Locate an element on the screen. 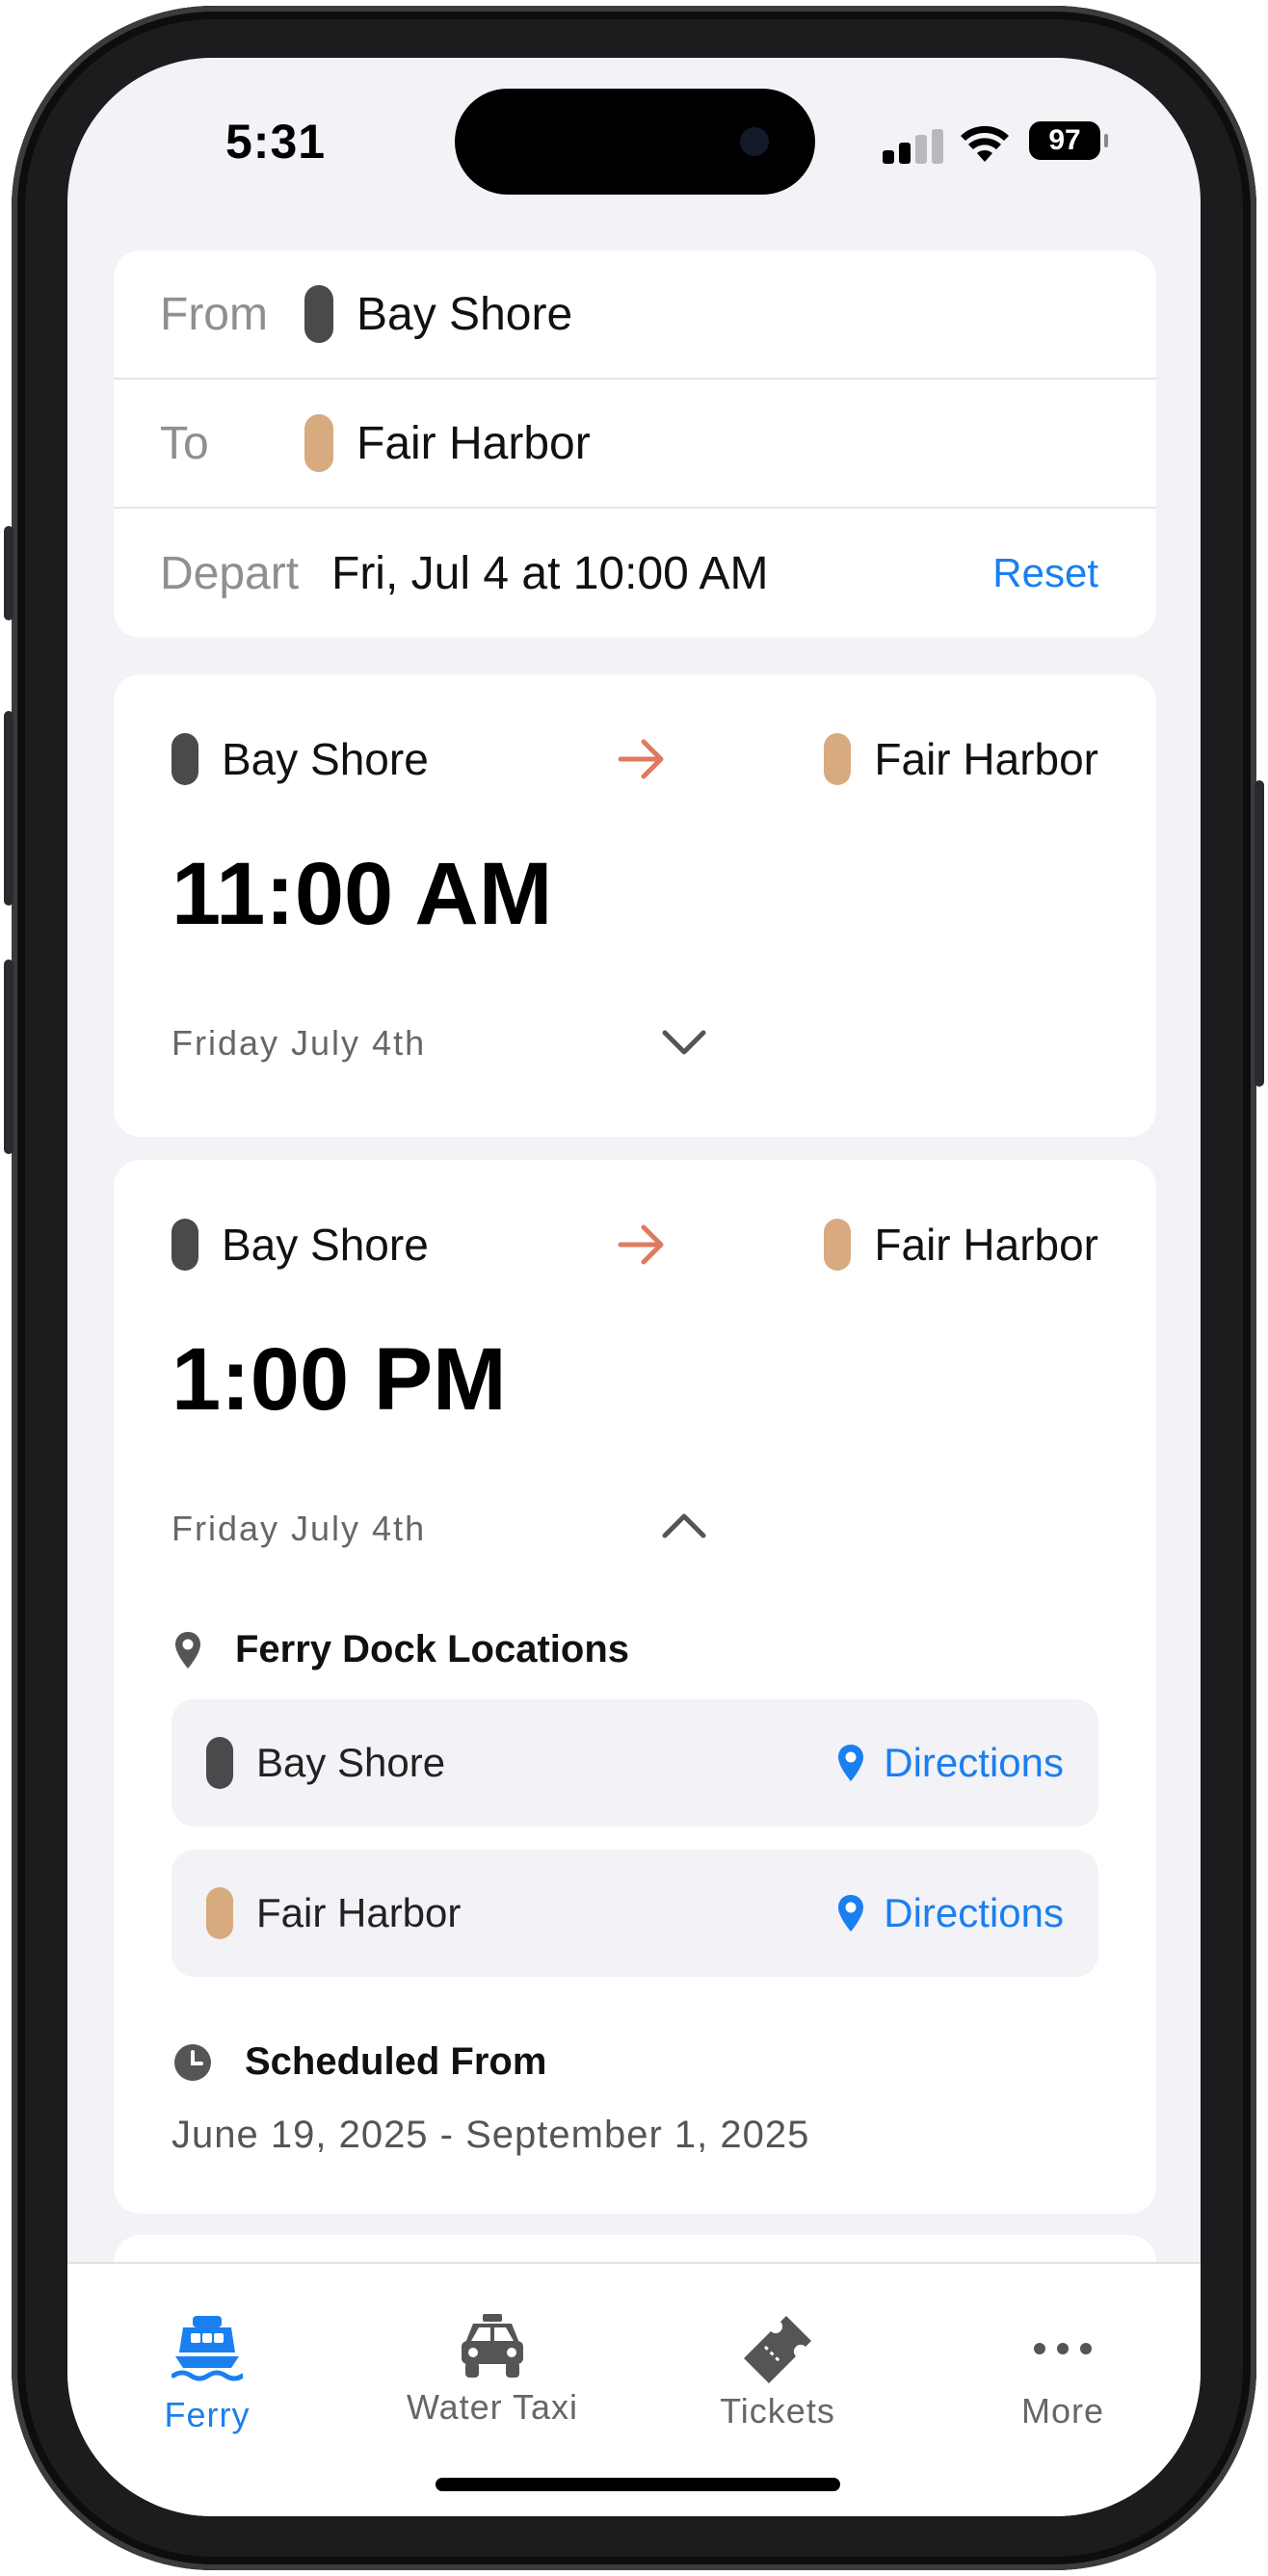 The height and width of the screenshot is (2576, 1268). tab-ferry: Ferry is located at coordinates (207, 2361).